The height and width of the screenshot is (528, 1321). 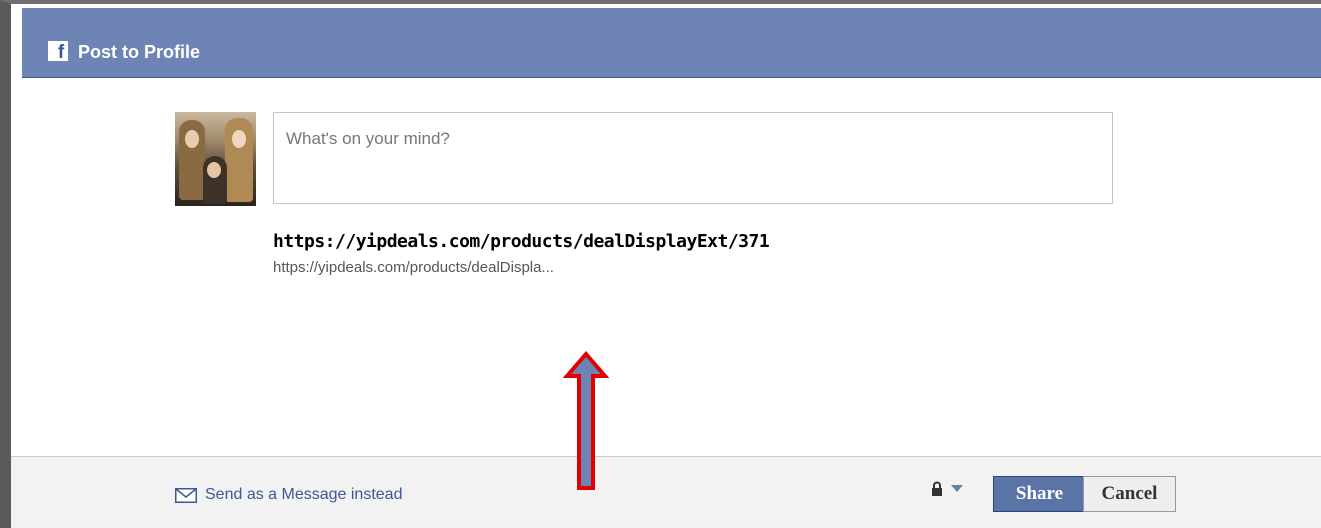 What do you see at coordinates (1039, 494) in the screenshot?
I see `share-button: Share` at bounding box center [1039, 494].